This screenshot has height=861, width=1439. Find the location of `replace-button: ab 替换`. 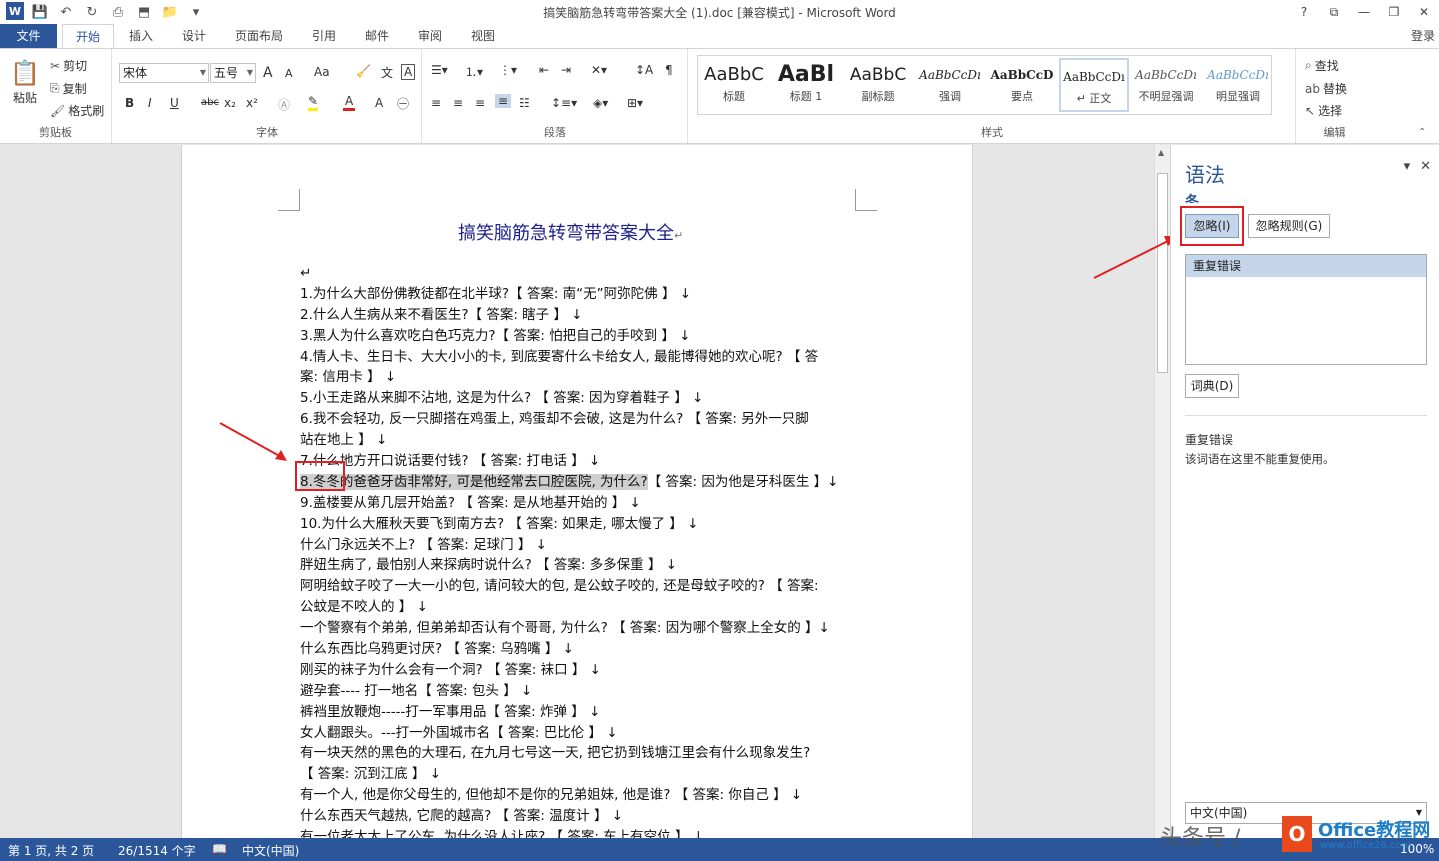

replace-button: ab 替换 is located at coordinates (1326, 88).